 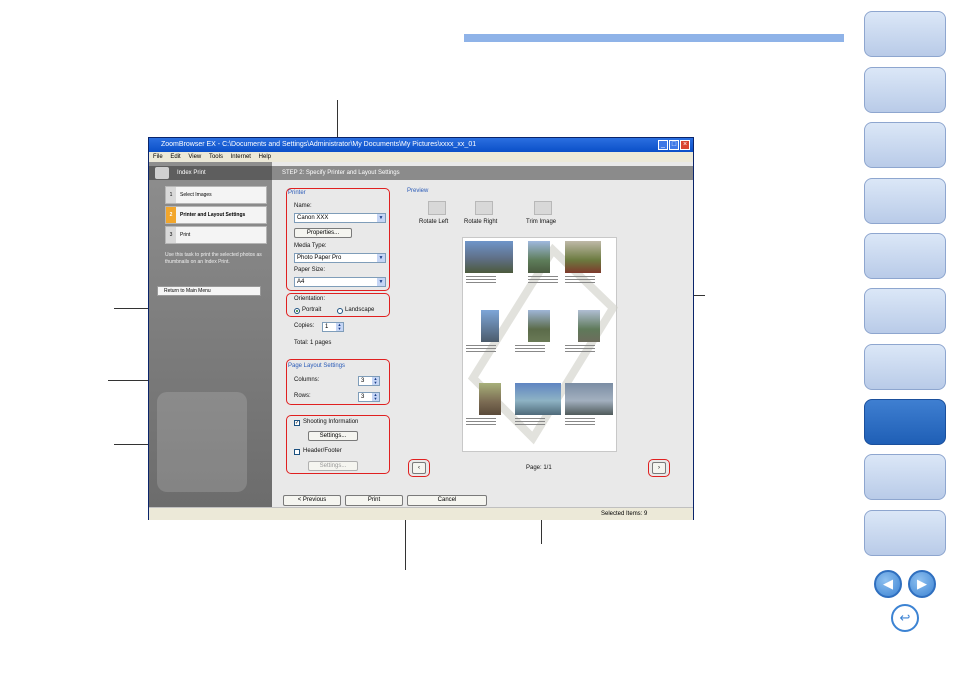 I want to click on return-icon: ↩, so click(x=905, y=618).